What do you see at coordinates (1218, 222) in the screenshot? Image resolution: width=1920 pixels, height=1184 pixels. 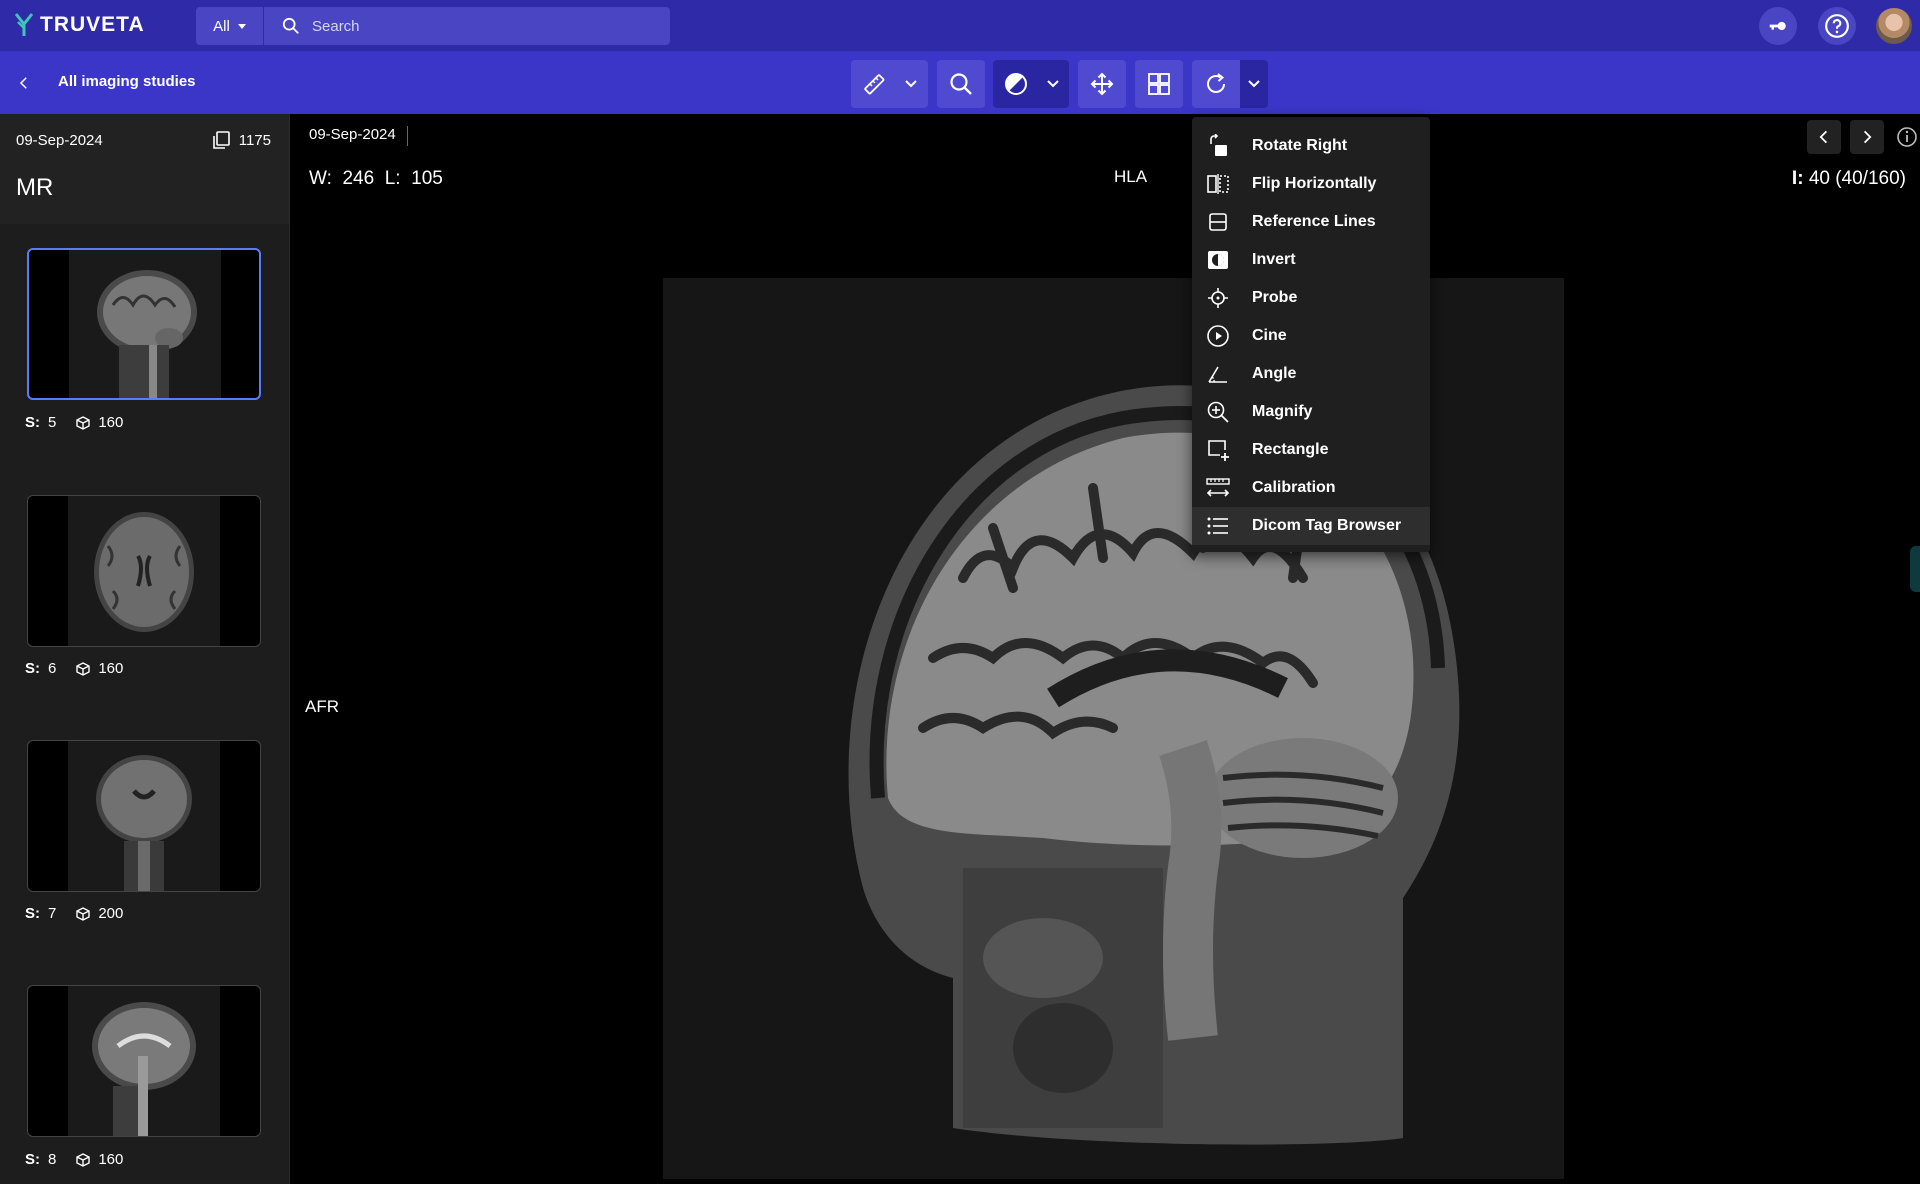 I see `reference-lines-icon` at bounding box center [1218, 222].